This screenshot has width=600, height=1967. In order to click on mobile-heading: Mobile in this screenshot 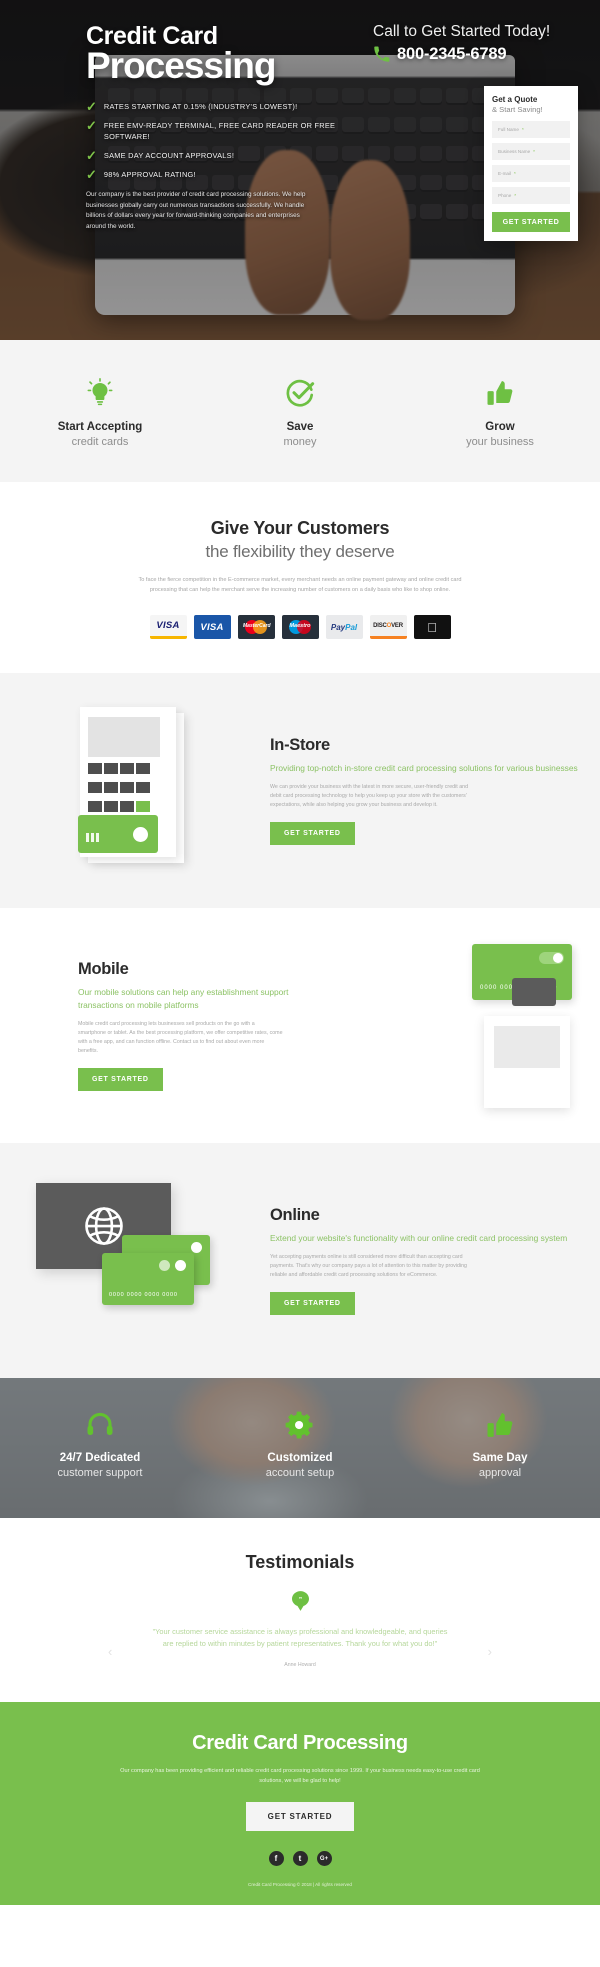, I will do `click(103, 969)`.